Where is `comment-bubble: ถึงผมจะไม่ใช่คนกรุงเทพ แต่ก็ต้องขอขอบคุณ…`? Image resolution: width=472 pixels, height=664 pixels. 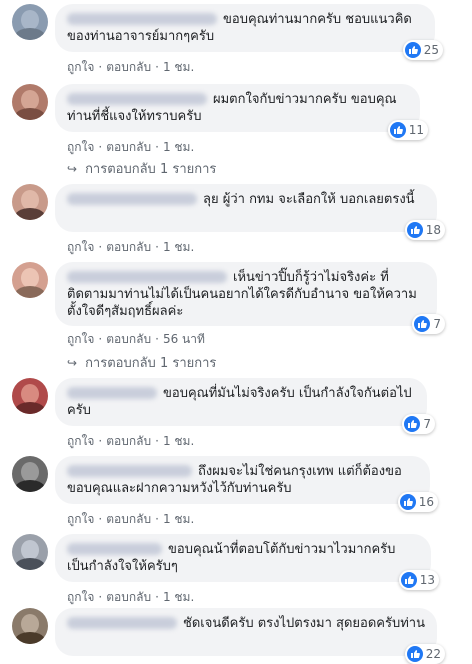 comment-bubble: ถึงผมจะไม่ใช่คนกรุงเทพ แต่ก็ต้องขอขอบคุณ… is located at coordinates (246, 484).